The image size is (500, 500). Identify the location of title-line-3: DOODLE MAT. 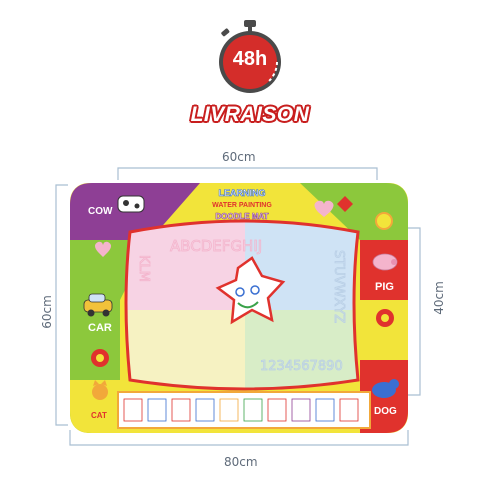
(241, 216).